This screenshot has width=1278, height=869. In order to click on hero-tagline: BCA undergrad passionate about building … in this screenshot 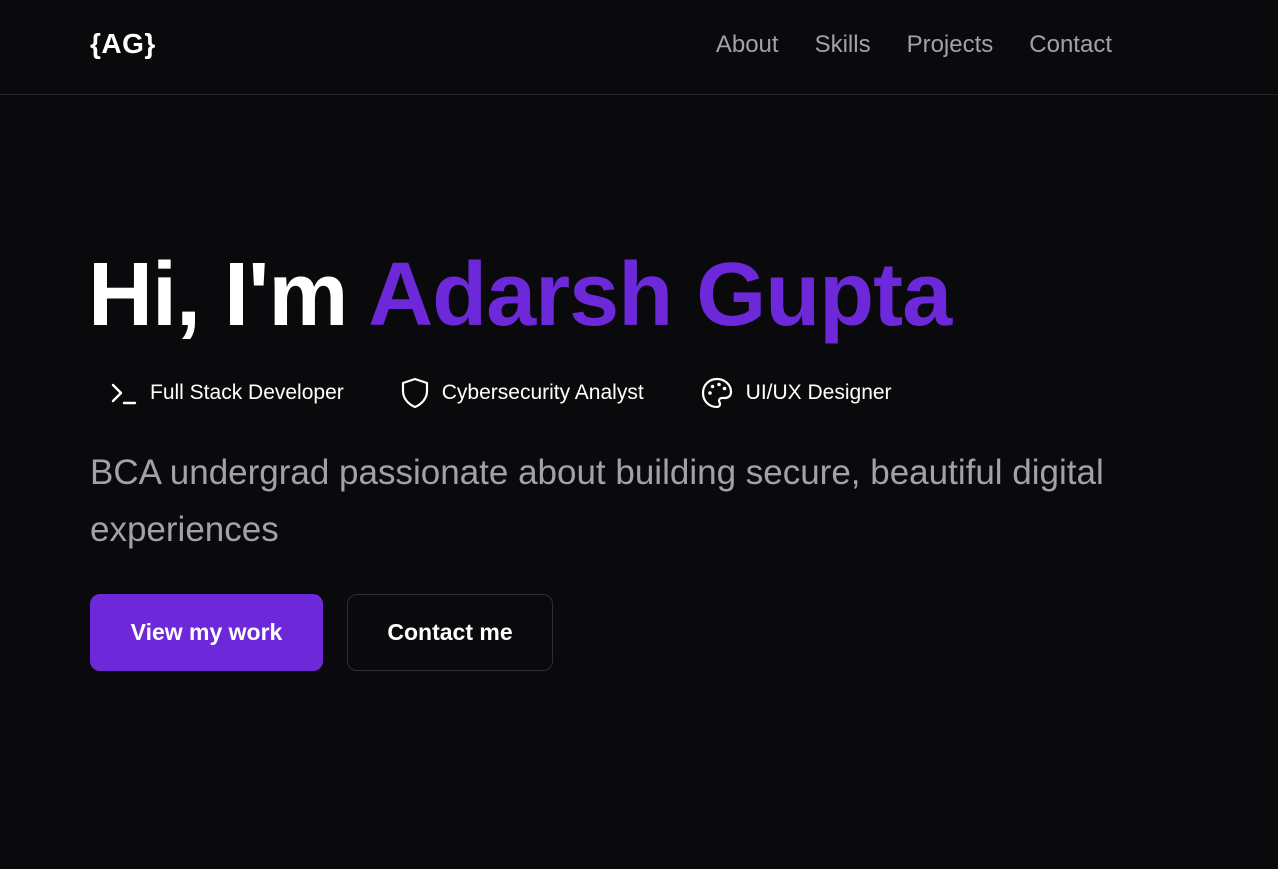, I will do `click(597, 501)`.